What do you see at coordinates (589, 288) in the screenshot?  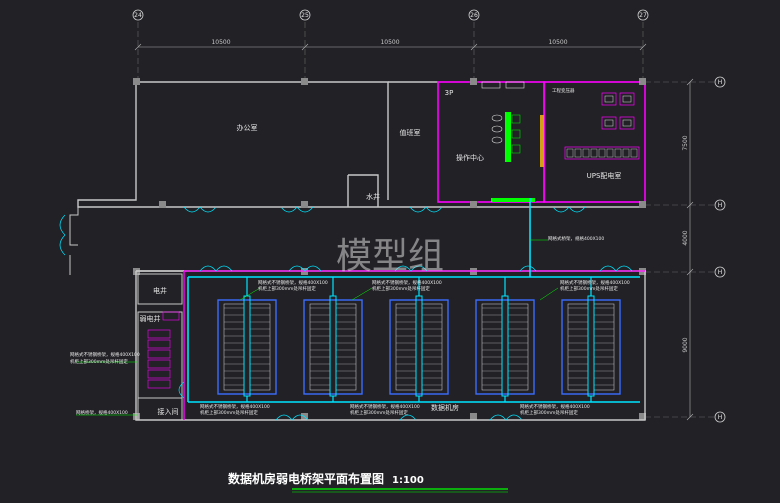 I see `note-rack-mount-3: 机柜上部300mm处吊杆固定` at bounding box center [589, 288].